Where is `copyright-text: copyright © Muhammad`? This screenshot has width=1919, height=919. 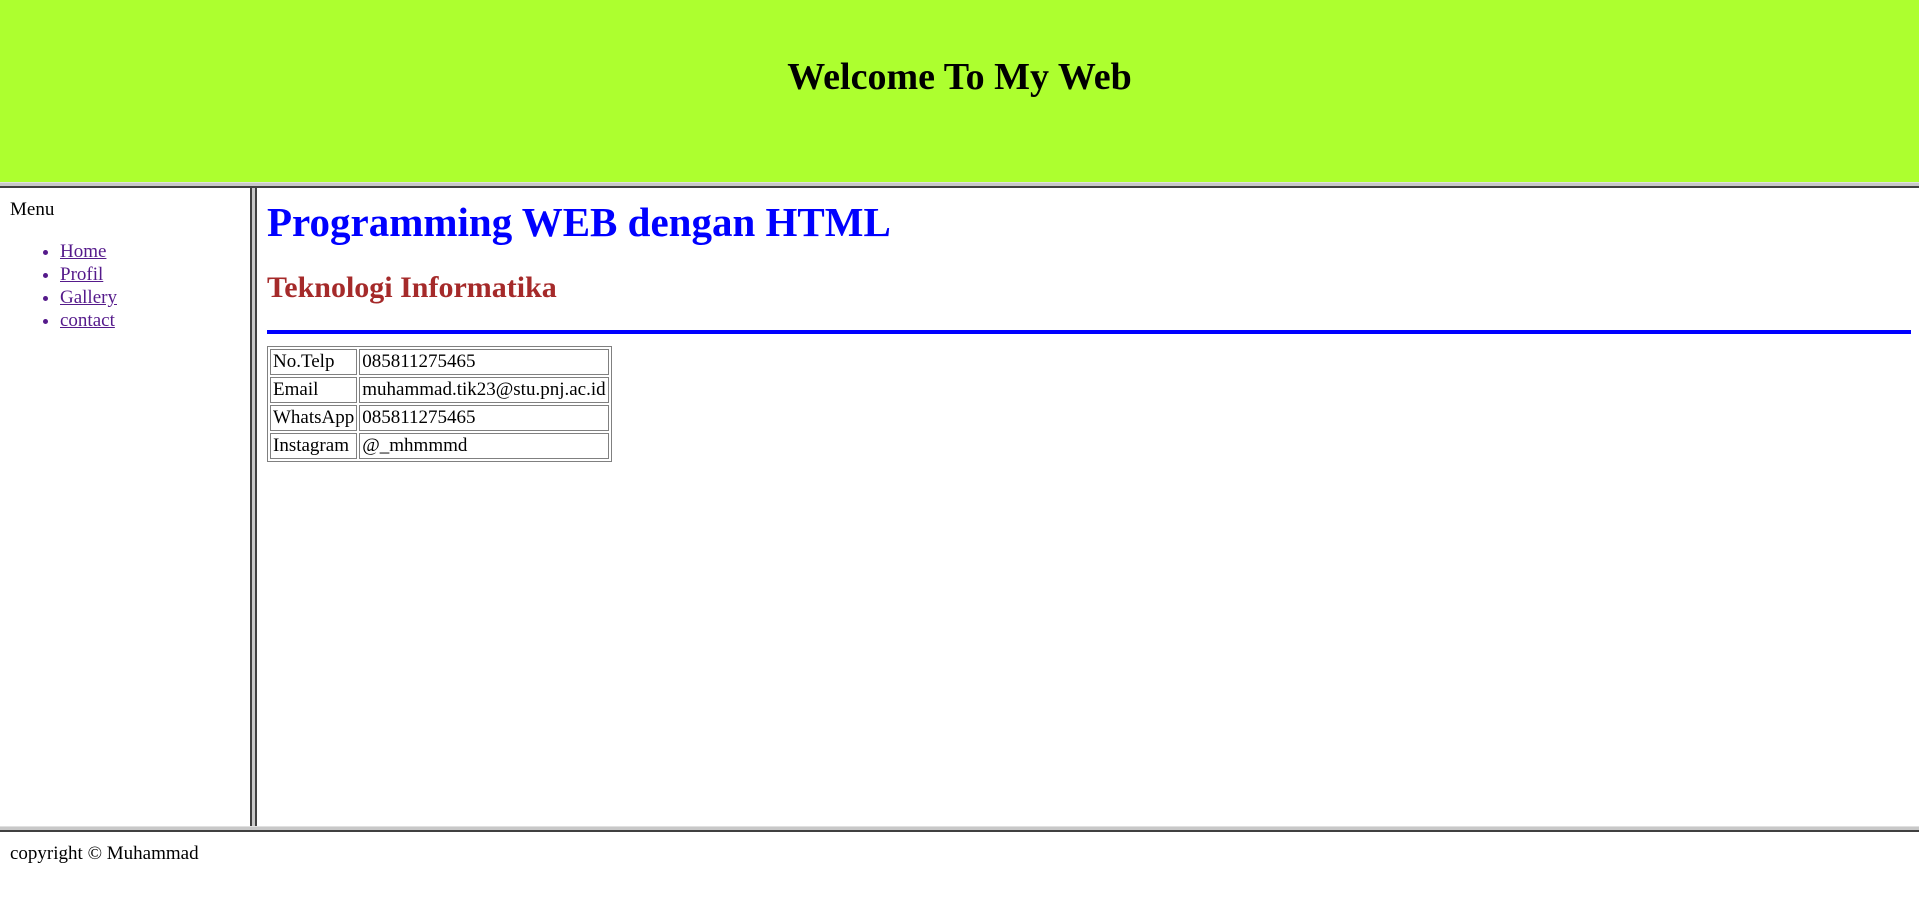
copyright-text: copyright © Muhammad is located at coordinates (104, 853).